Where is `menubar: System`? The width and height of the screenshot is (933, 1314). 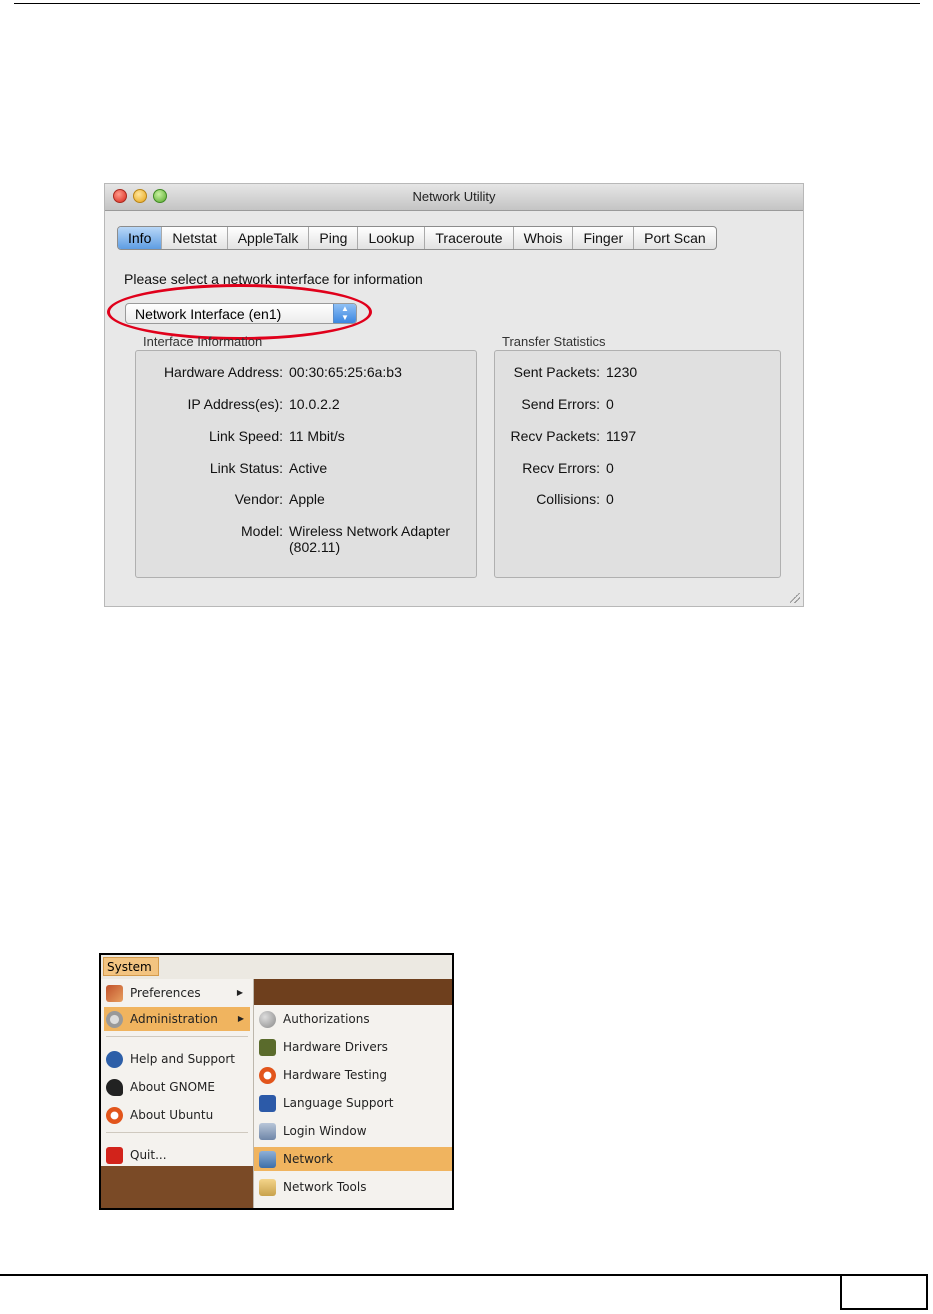 menubar: System is located at coordinates (276, 967).